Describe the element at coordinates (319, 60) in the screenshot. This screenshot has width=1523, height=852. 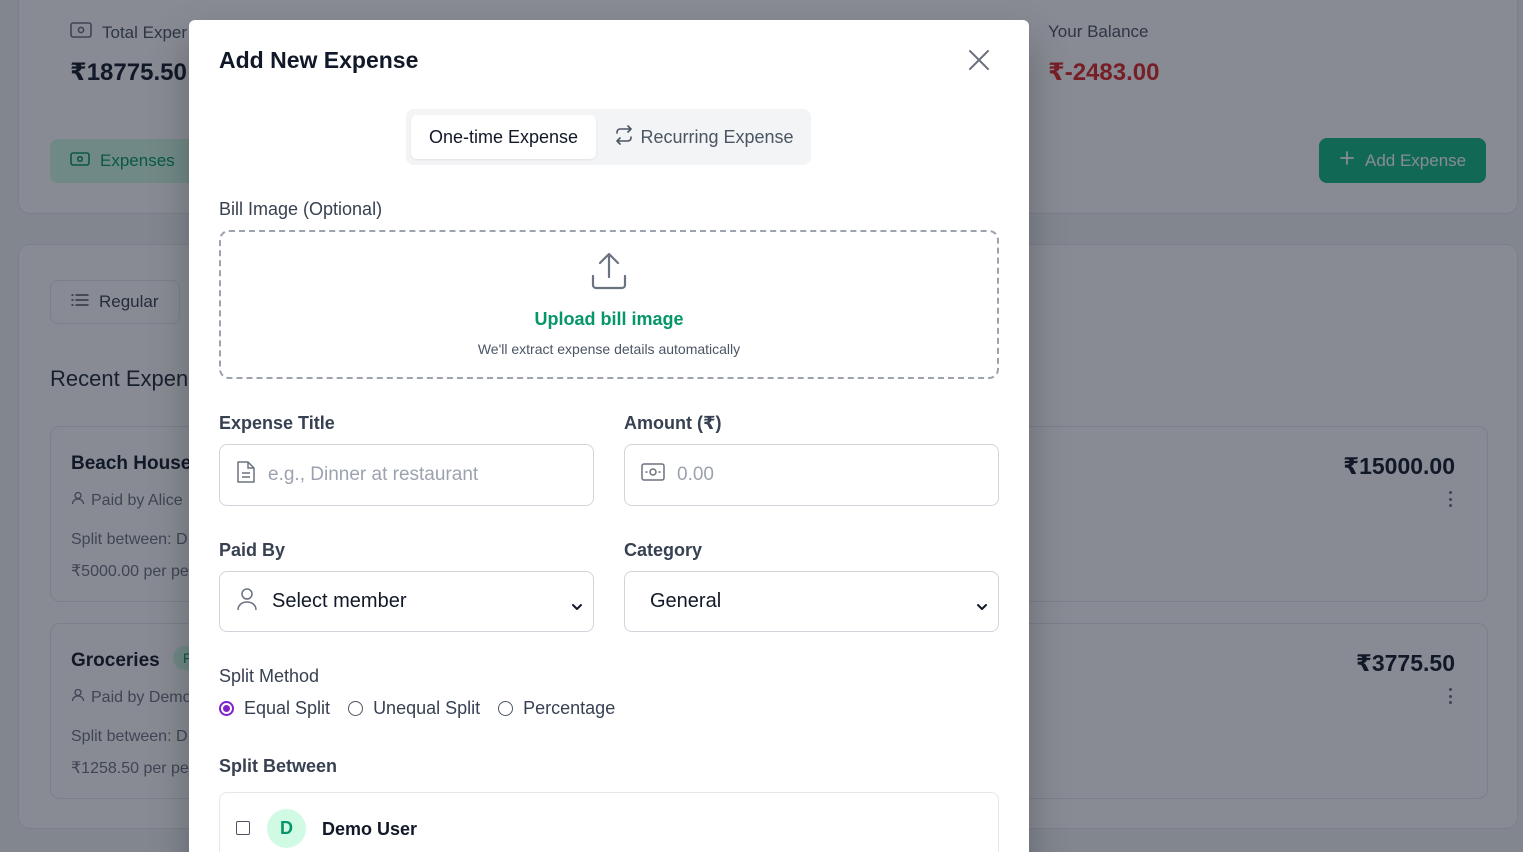
I see `modal-title: Add New Expense` at that location.